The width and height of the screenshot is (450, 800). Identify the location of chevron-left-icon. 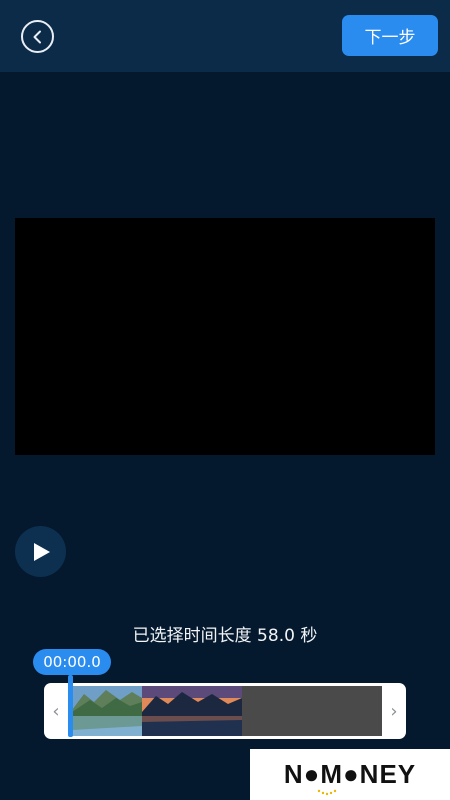
(37, 36).